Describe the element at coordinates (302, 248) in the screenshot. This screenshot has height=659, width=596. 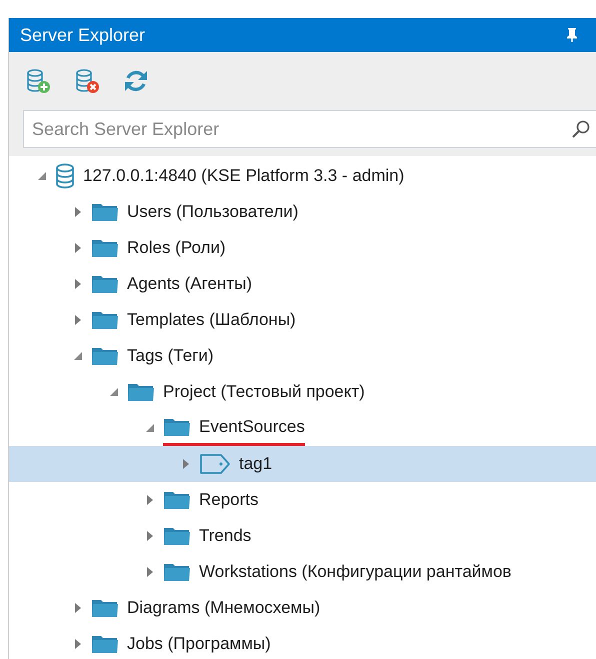
I see `tree-item: Roles (Роли)` at that location.